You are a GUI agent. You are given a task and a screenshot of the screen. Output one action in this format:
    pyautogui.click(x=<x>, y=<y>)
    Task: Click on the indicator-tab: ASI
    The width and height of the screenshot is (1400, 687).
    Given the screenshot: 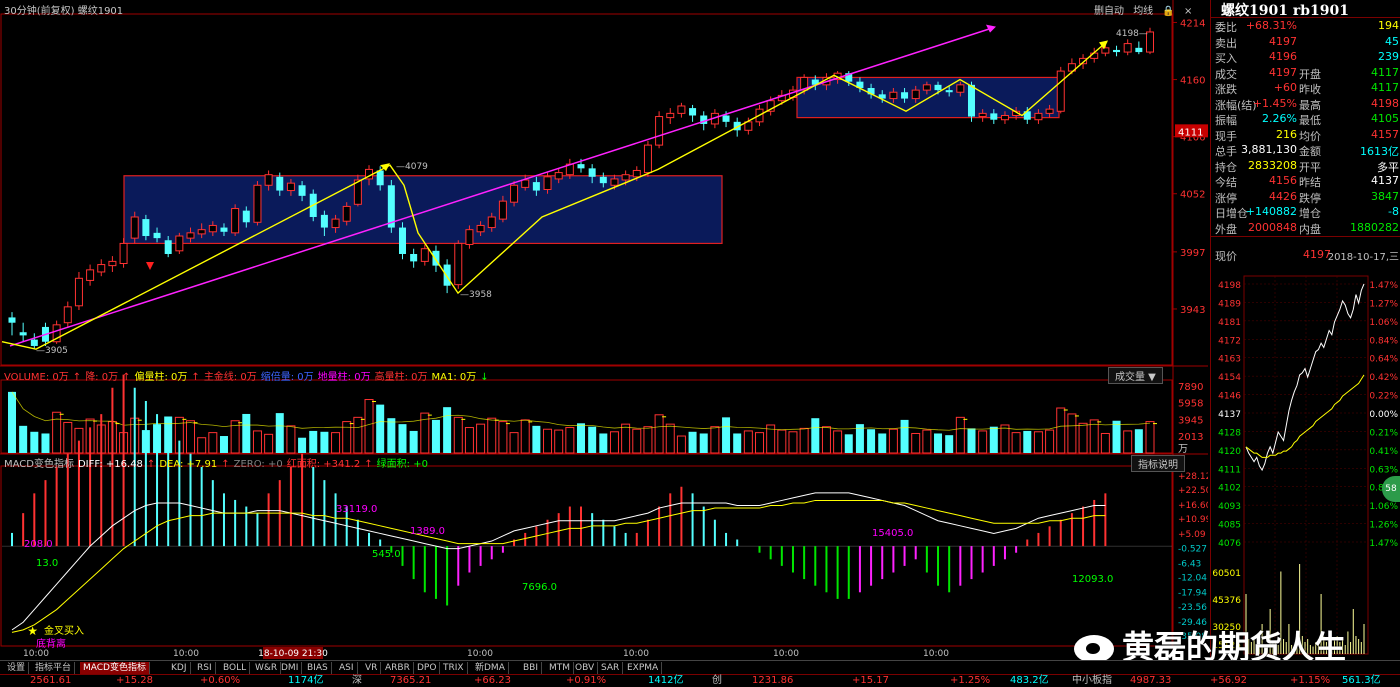 What is the action you would take?
    pyautogui.click(x=347, y=668)
    